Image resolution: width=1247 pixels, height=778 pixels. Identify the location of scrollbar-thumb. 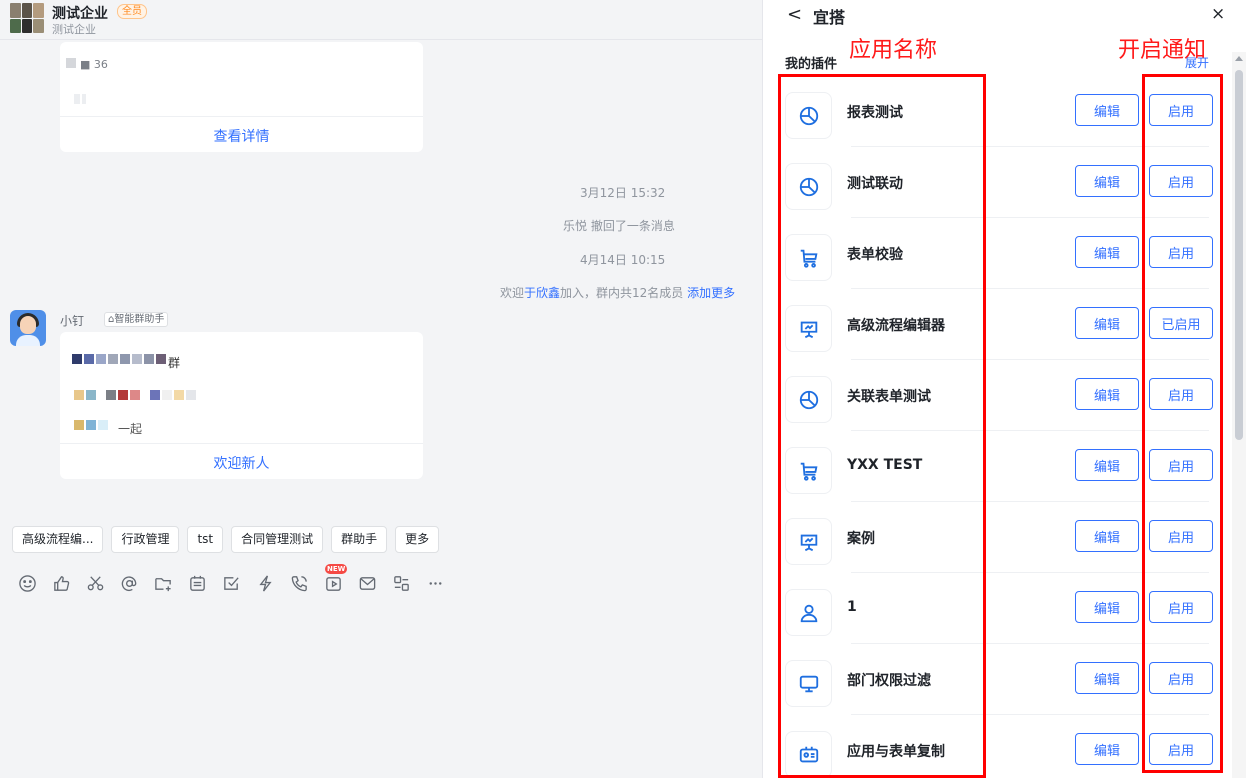
(1239, 255).